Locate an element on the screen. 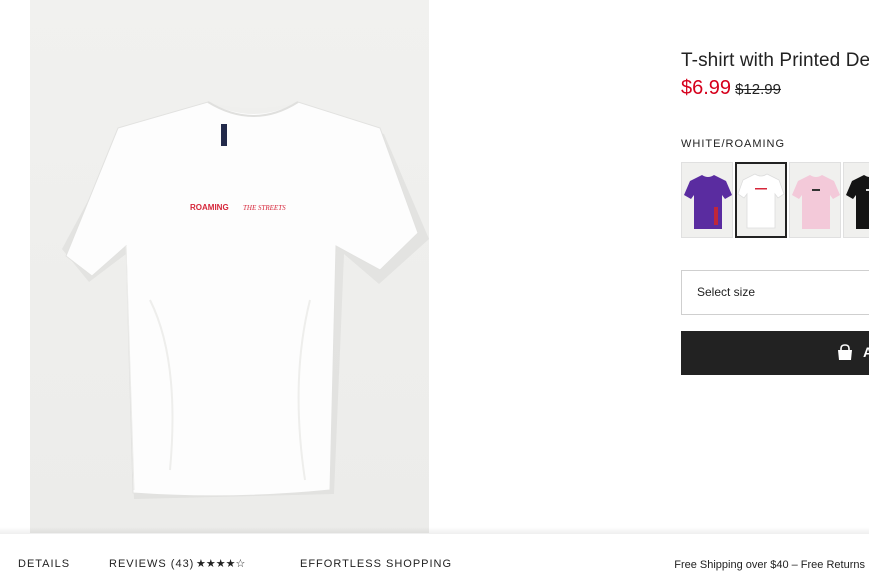 The image size is (869, 572). product-title: T-shirt with Printed Design is located at coordinates (775, 60).